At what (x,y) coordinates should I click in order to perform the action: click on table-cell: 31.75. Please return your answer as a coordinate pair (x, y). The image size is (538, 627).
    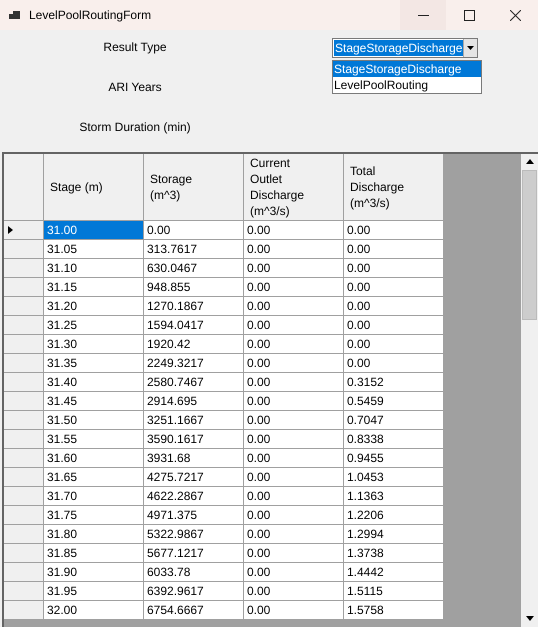
    Looking at the image, I should click on (94, 515).